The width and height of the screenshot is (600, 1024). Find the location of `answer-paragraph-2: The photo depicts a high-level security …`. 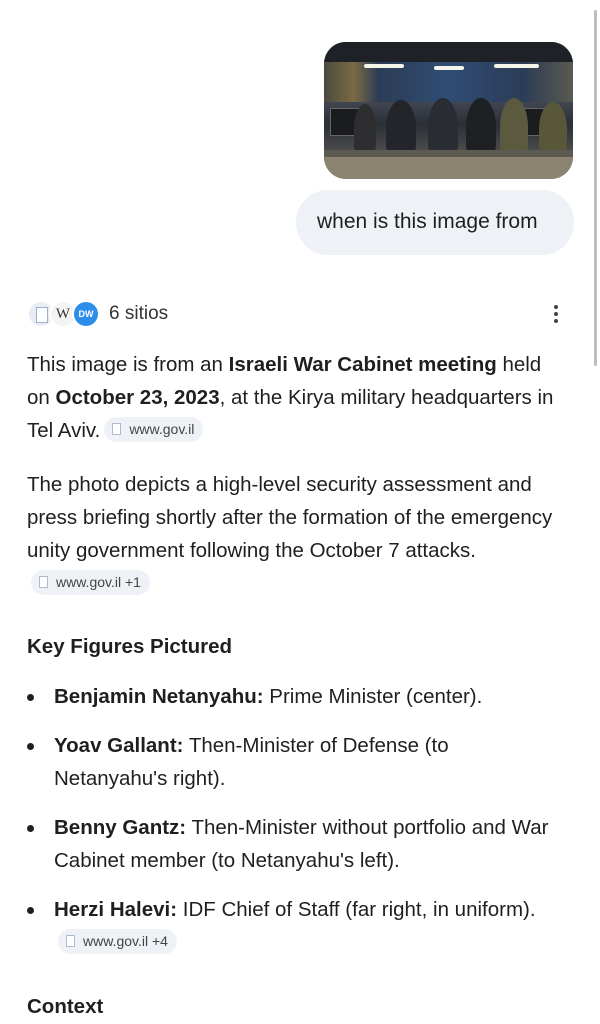

answer-paragraph-2: The photo depicts a high-level security … is located at coordinates (297, 534).